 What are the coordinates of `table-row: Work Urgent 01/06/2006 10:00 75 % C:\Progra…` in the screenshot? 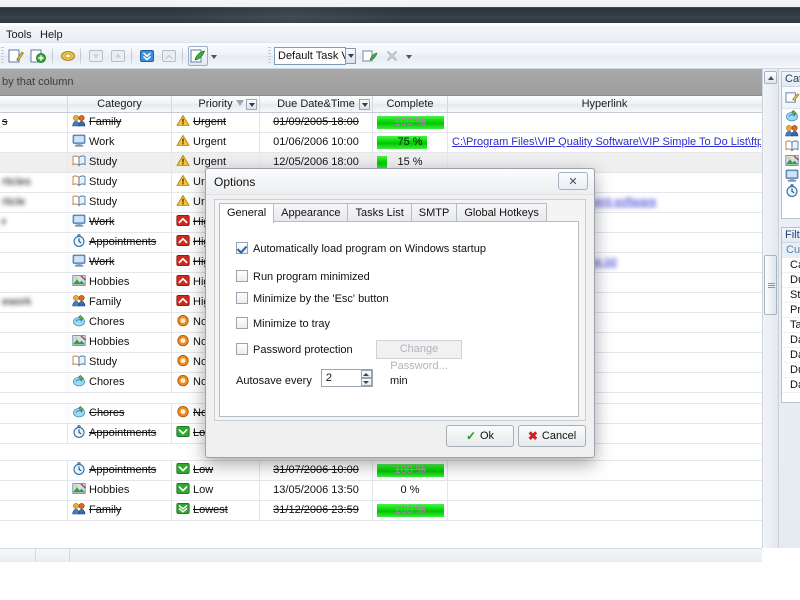 It's located at (381, 143).